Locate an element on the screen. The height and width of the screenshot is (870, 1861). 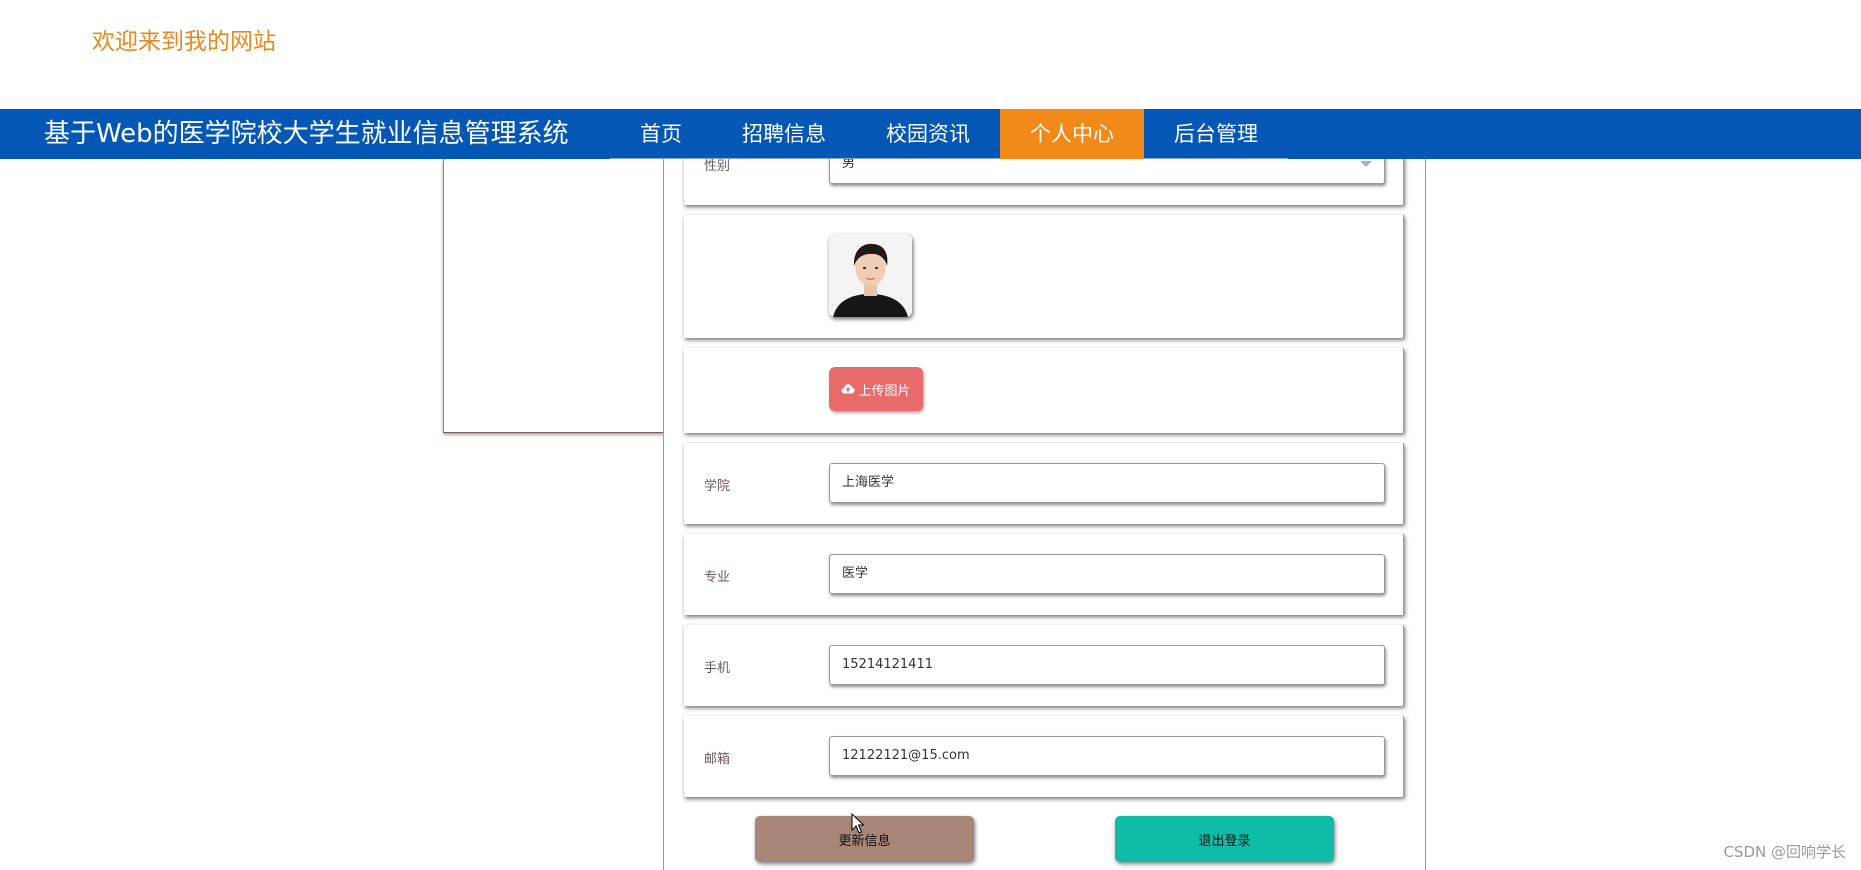
form-row-upload: 上传图片 is located at coordinates (1044, 390).